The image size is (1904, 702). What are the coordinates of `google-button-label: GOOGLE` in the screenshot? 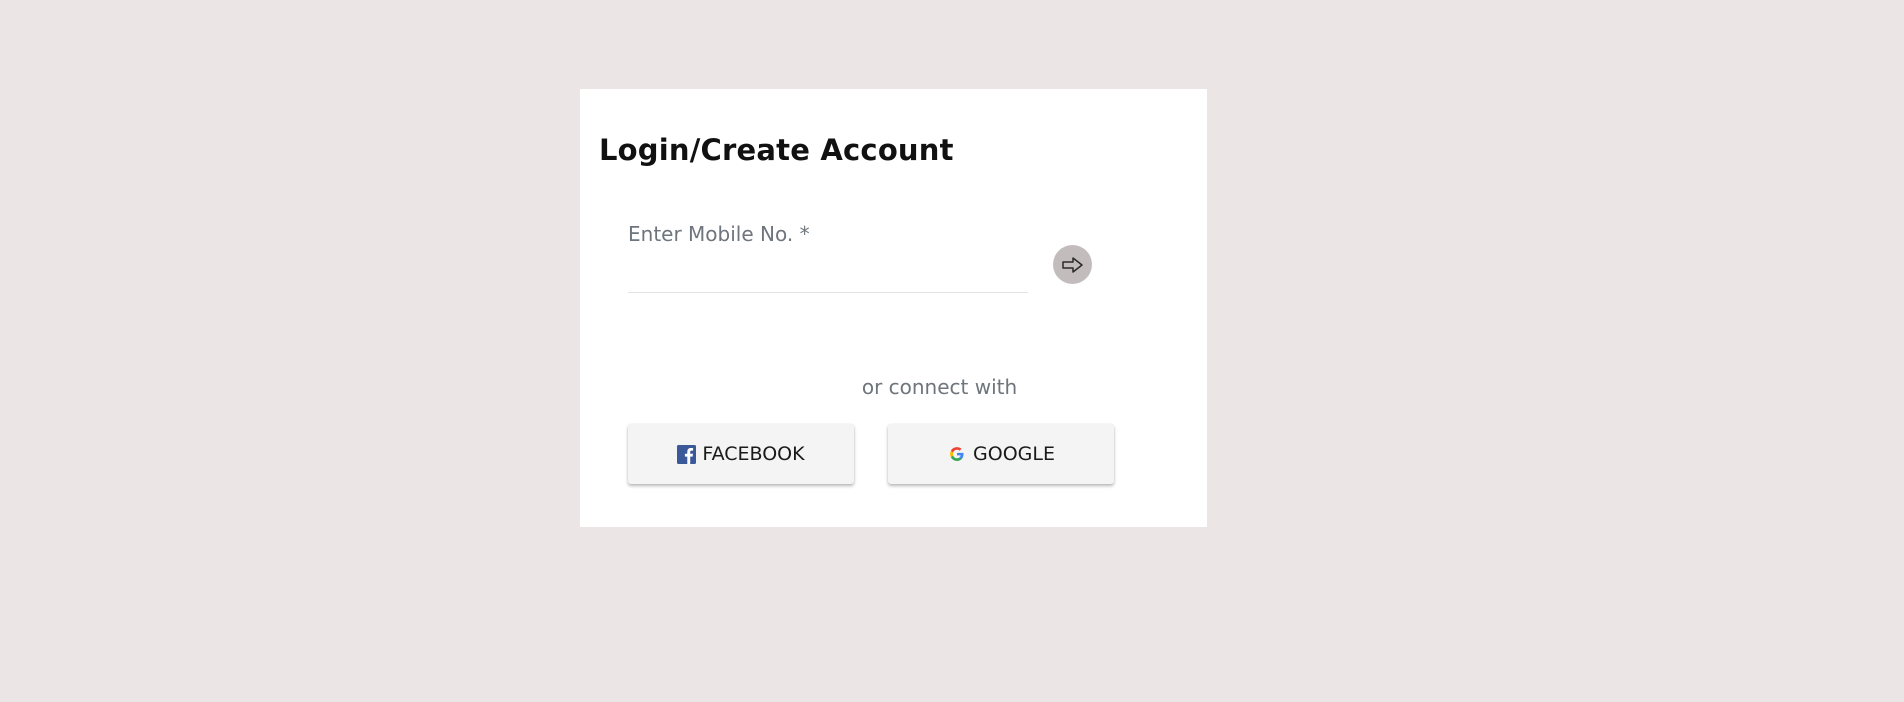 It's located at (1014, 454).